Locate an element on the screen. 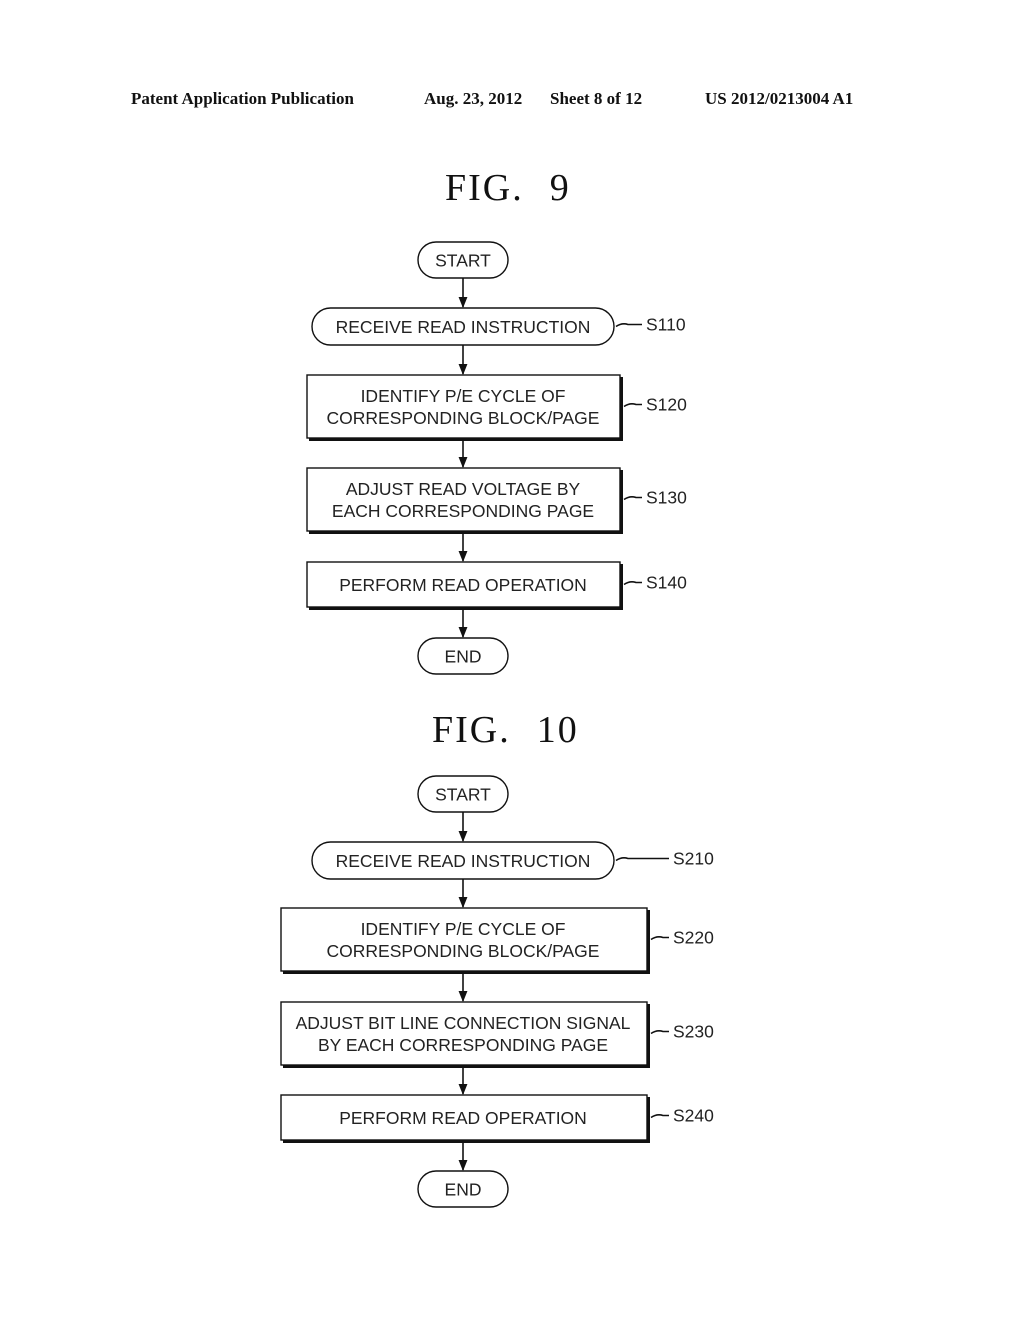  figure-10-end-terminal: END is located at coordinates (463, 1189).